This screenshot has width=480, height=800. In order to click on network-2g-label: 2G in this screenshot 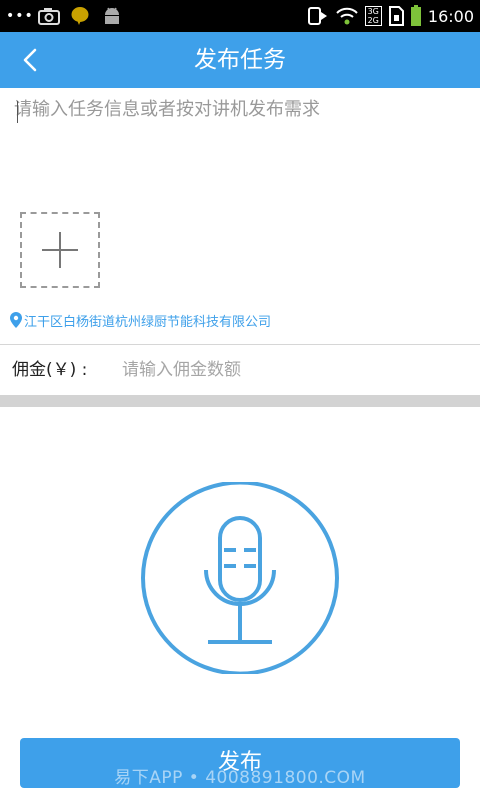, I will do `click(373, 20)`.